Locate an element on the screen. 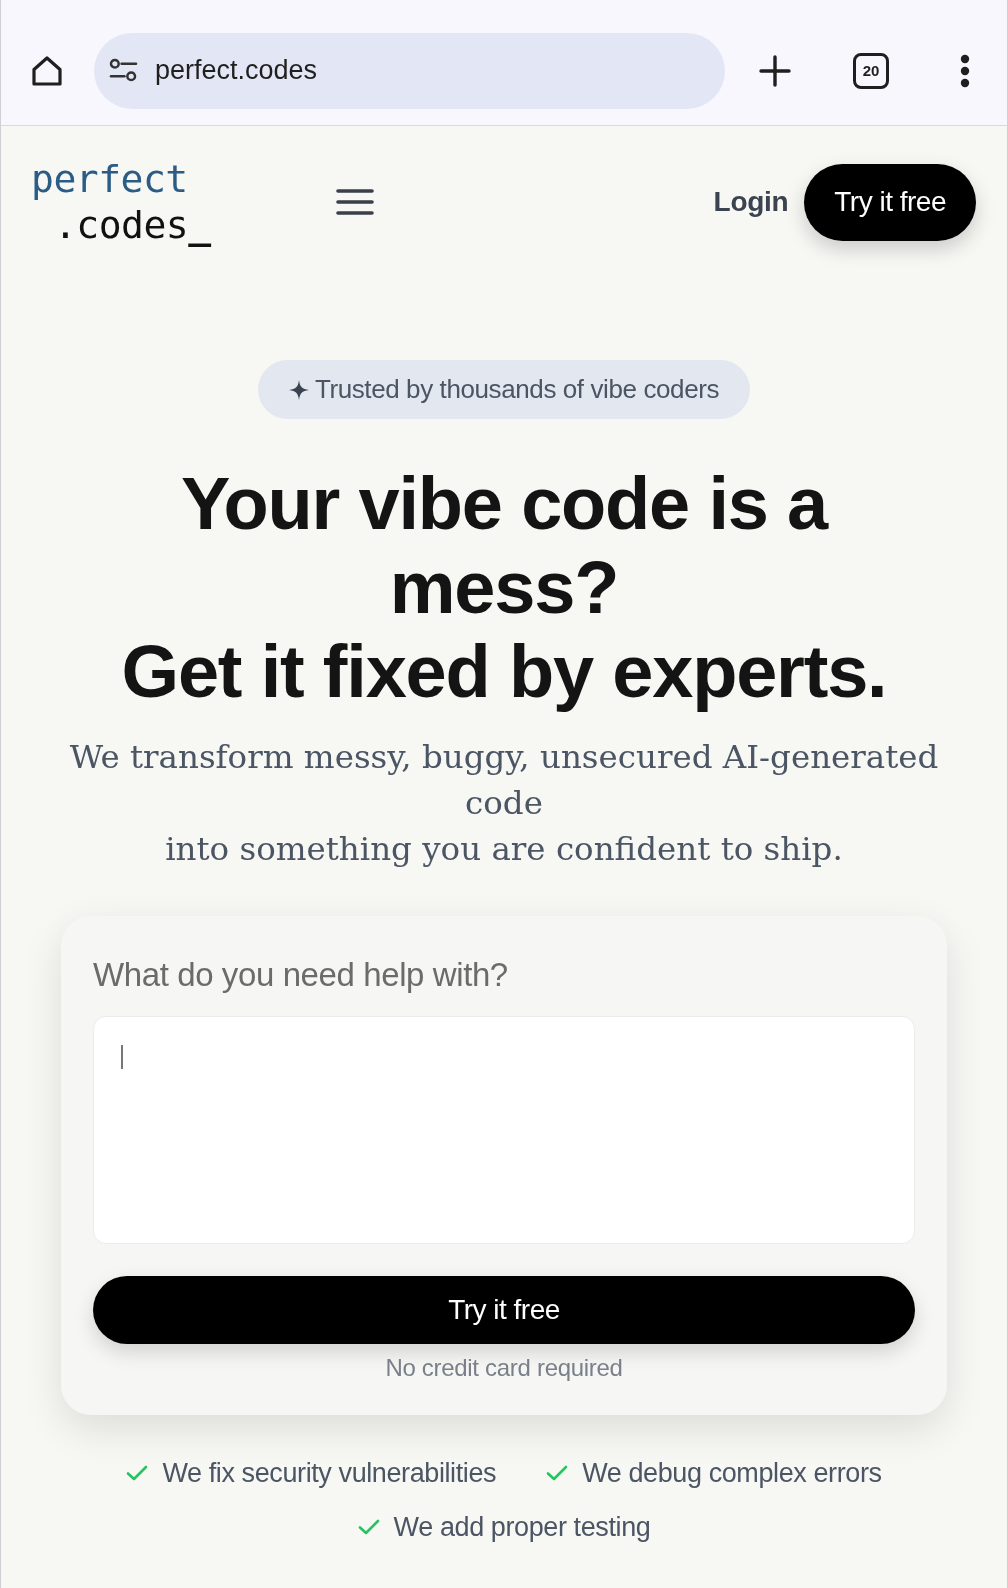 This screenshot has width=1008, height=1588. site-settings-icon is located at coordinates (123, 70).